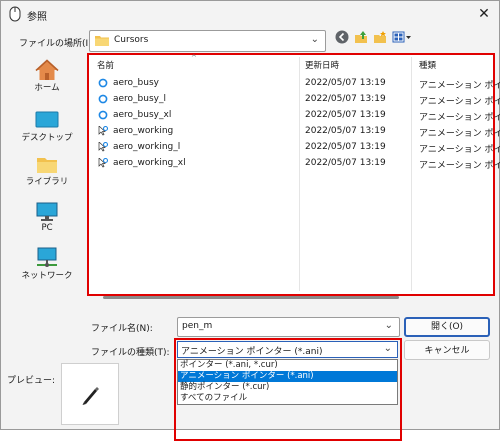  I want to click on column-header-date: 更新日時, so click(322, 65).